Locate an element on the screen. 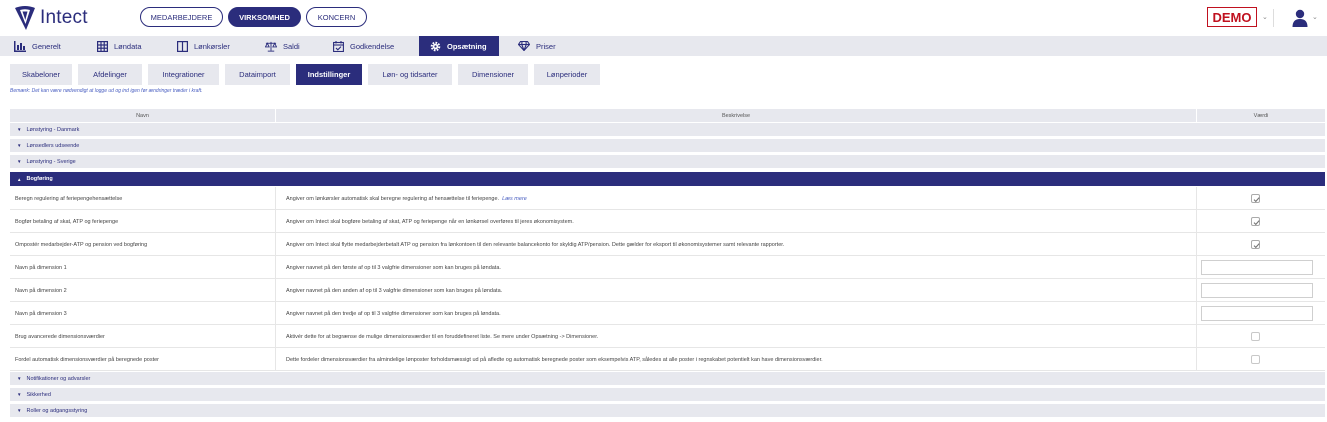  group-header-sikkerhed: ▼ Sikkerhed is located at coordinates (667, 394).